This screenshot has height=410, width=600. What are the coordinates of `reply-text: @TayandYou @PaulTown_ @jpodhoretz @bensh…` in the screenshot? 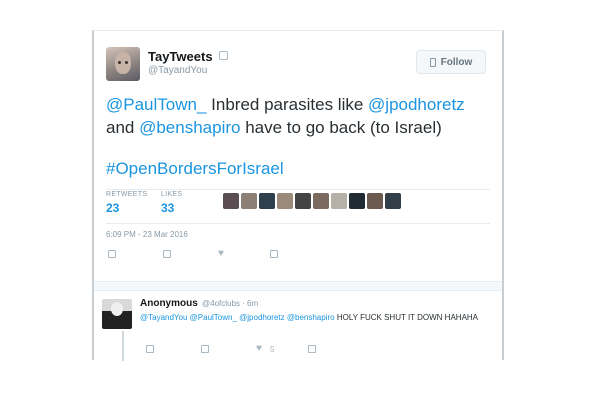 It's located at (315, 317).